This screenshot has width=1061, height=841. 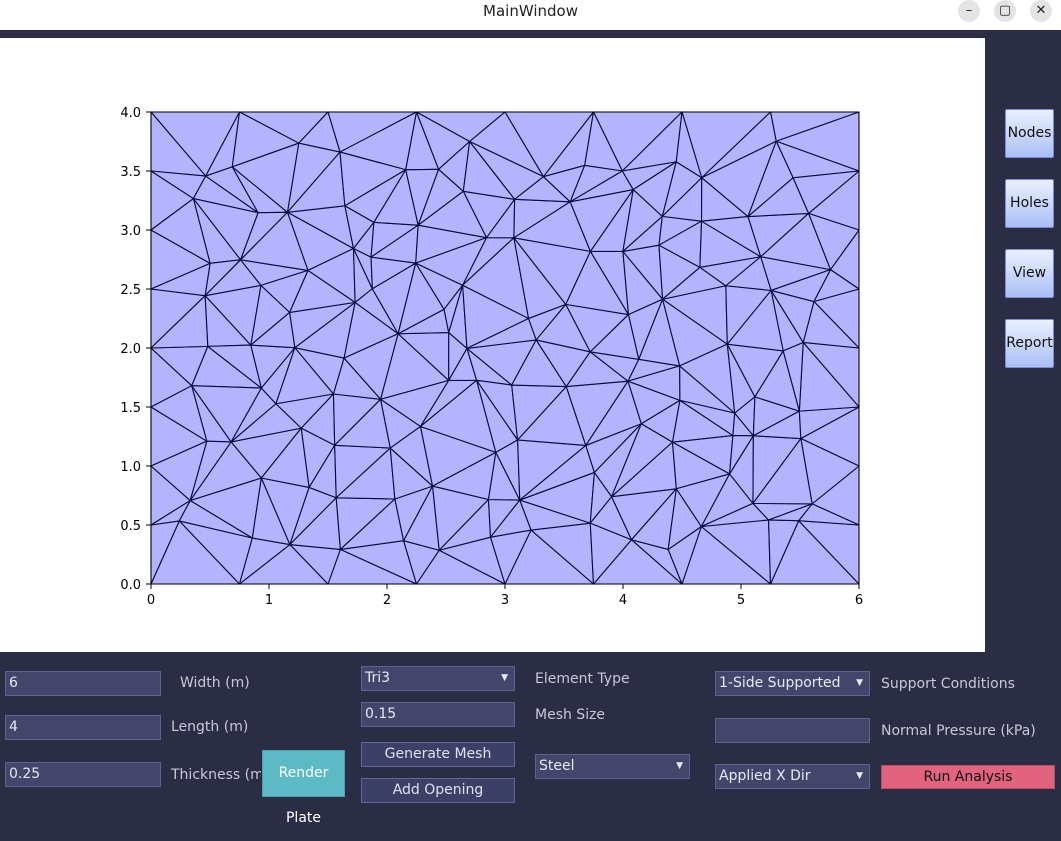 I want to click on y-tick-label: 2.5, so click(x=130, y=290).